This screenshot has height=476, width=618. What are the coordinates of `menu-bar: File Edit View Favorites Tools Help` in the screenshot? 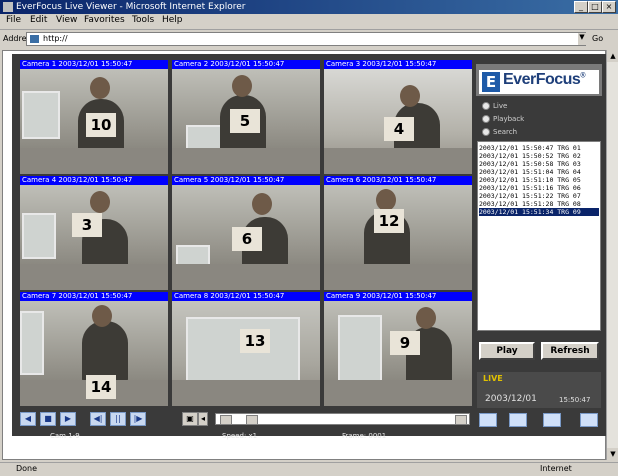 It's located at (309, 22).